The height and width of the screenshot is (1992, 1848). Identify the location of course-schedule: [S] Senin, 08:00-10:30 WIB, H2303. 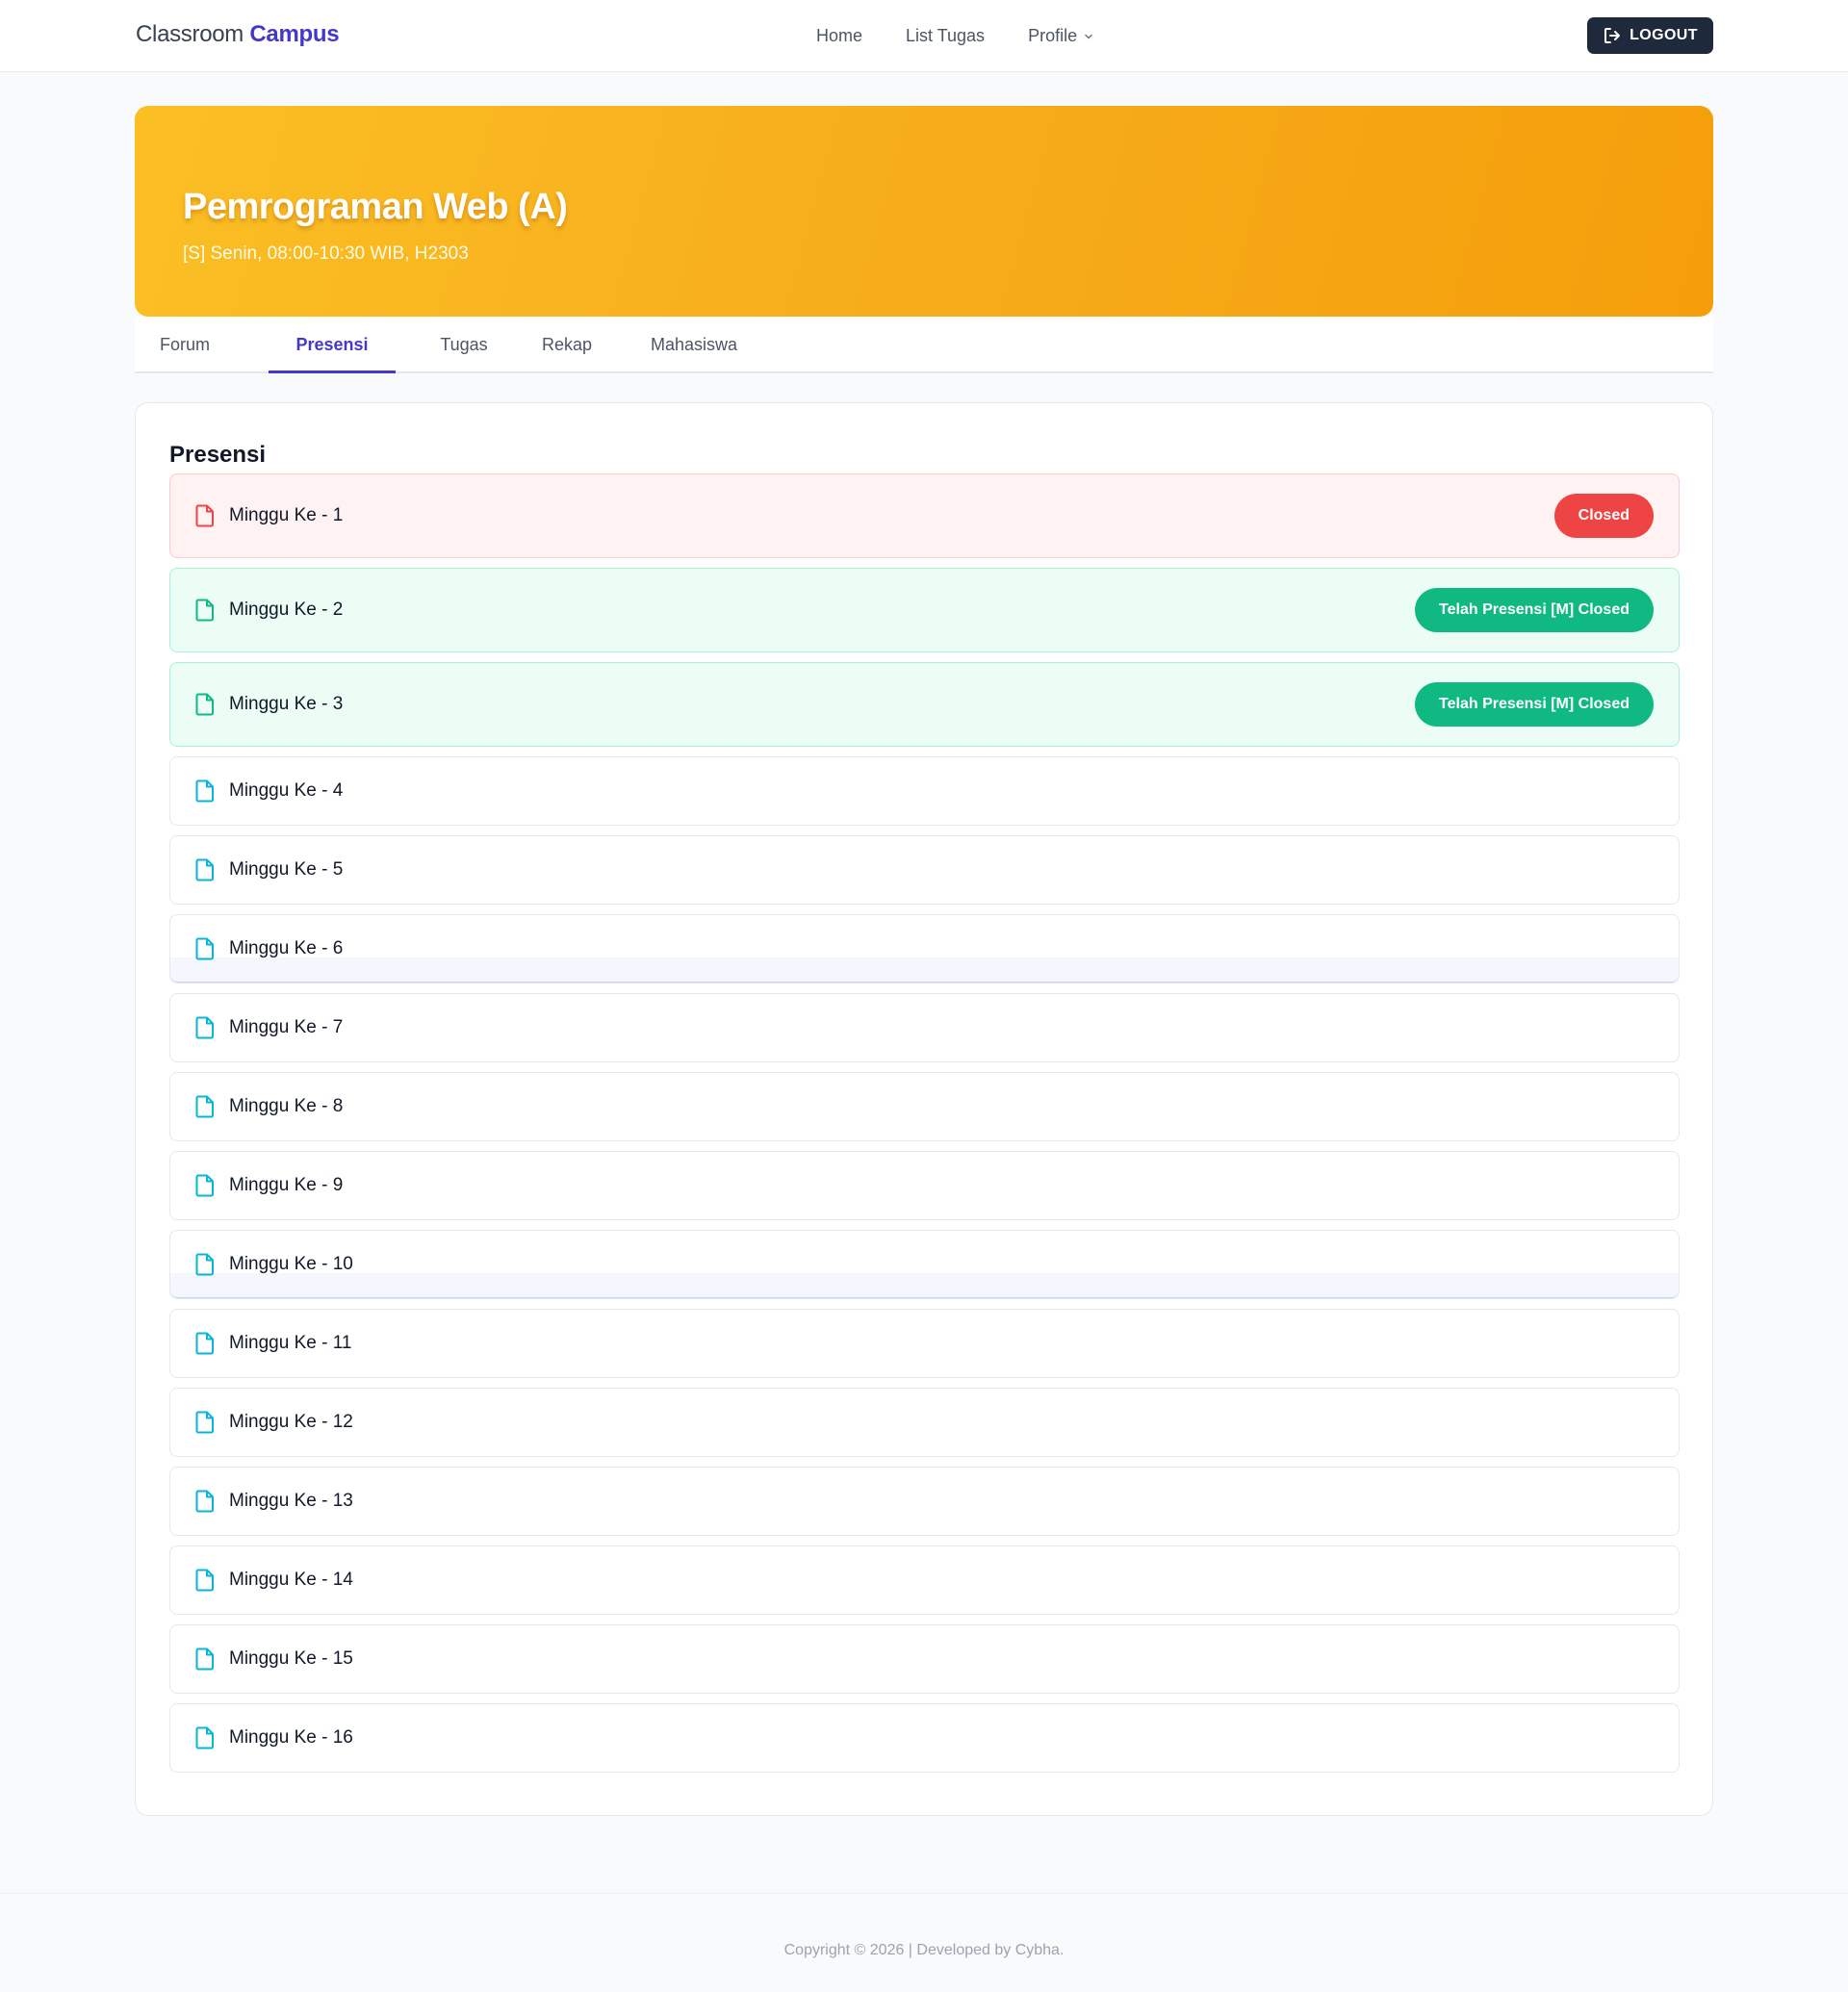
(326, 254).